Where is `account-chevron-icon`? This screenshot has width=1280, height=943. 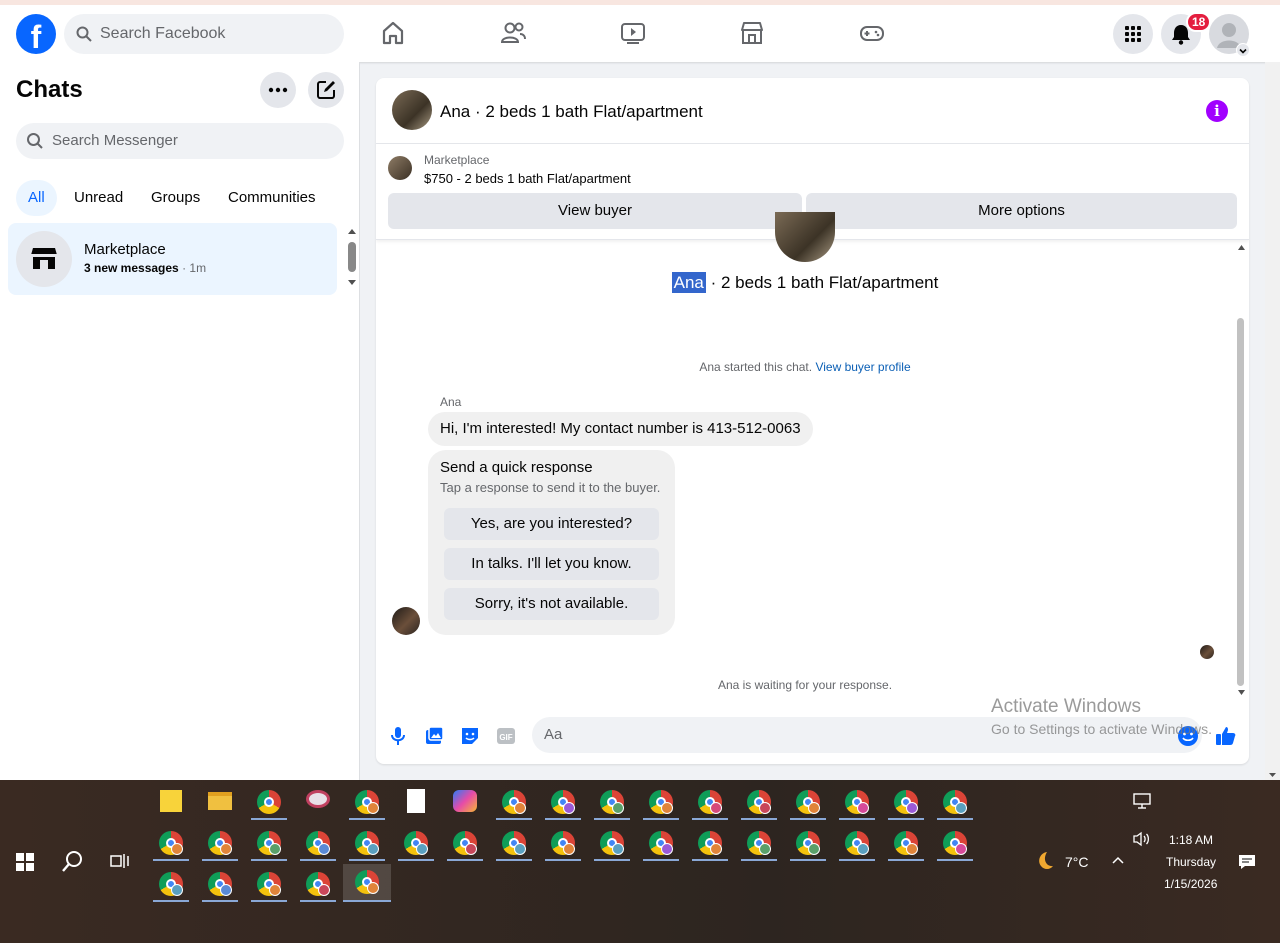
account-chevron-icon is located at coordinates (1243, 50).